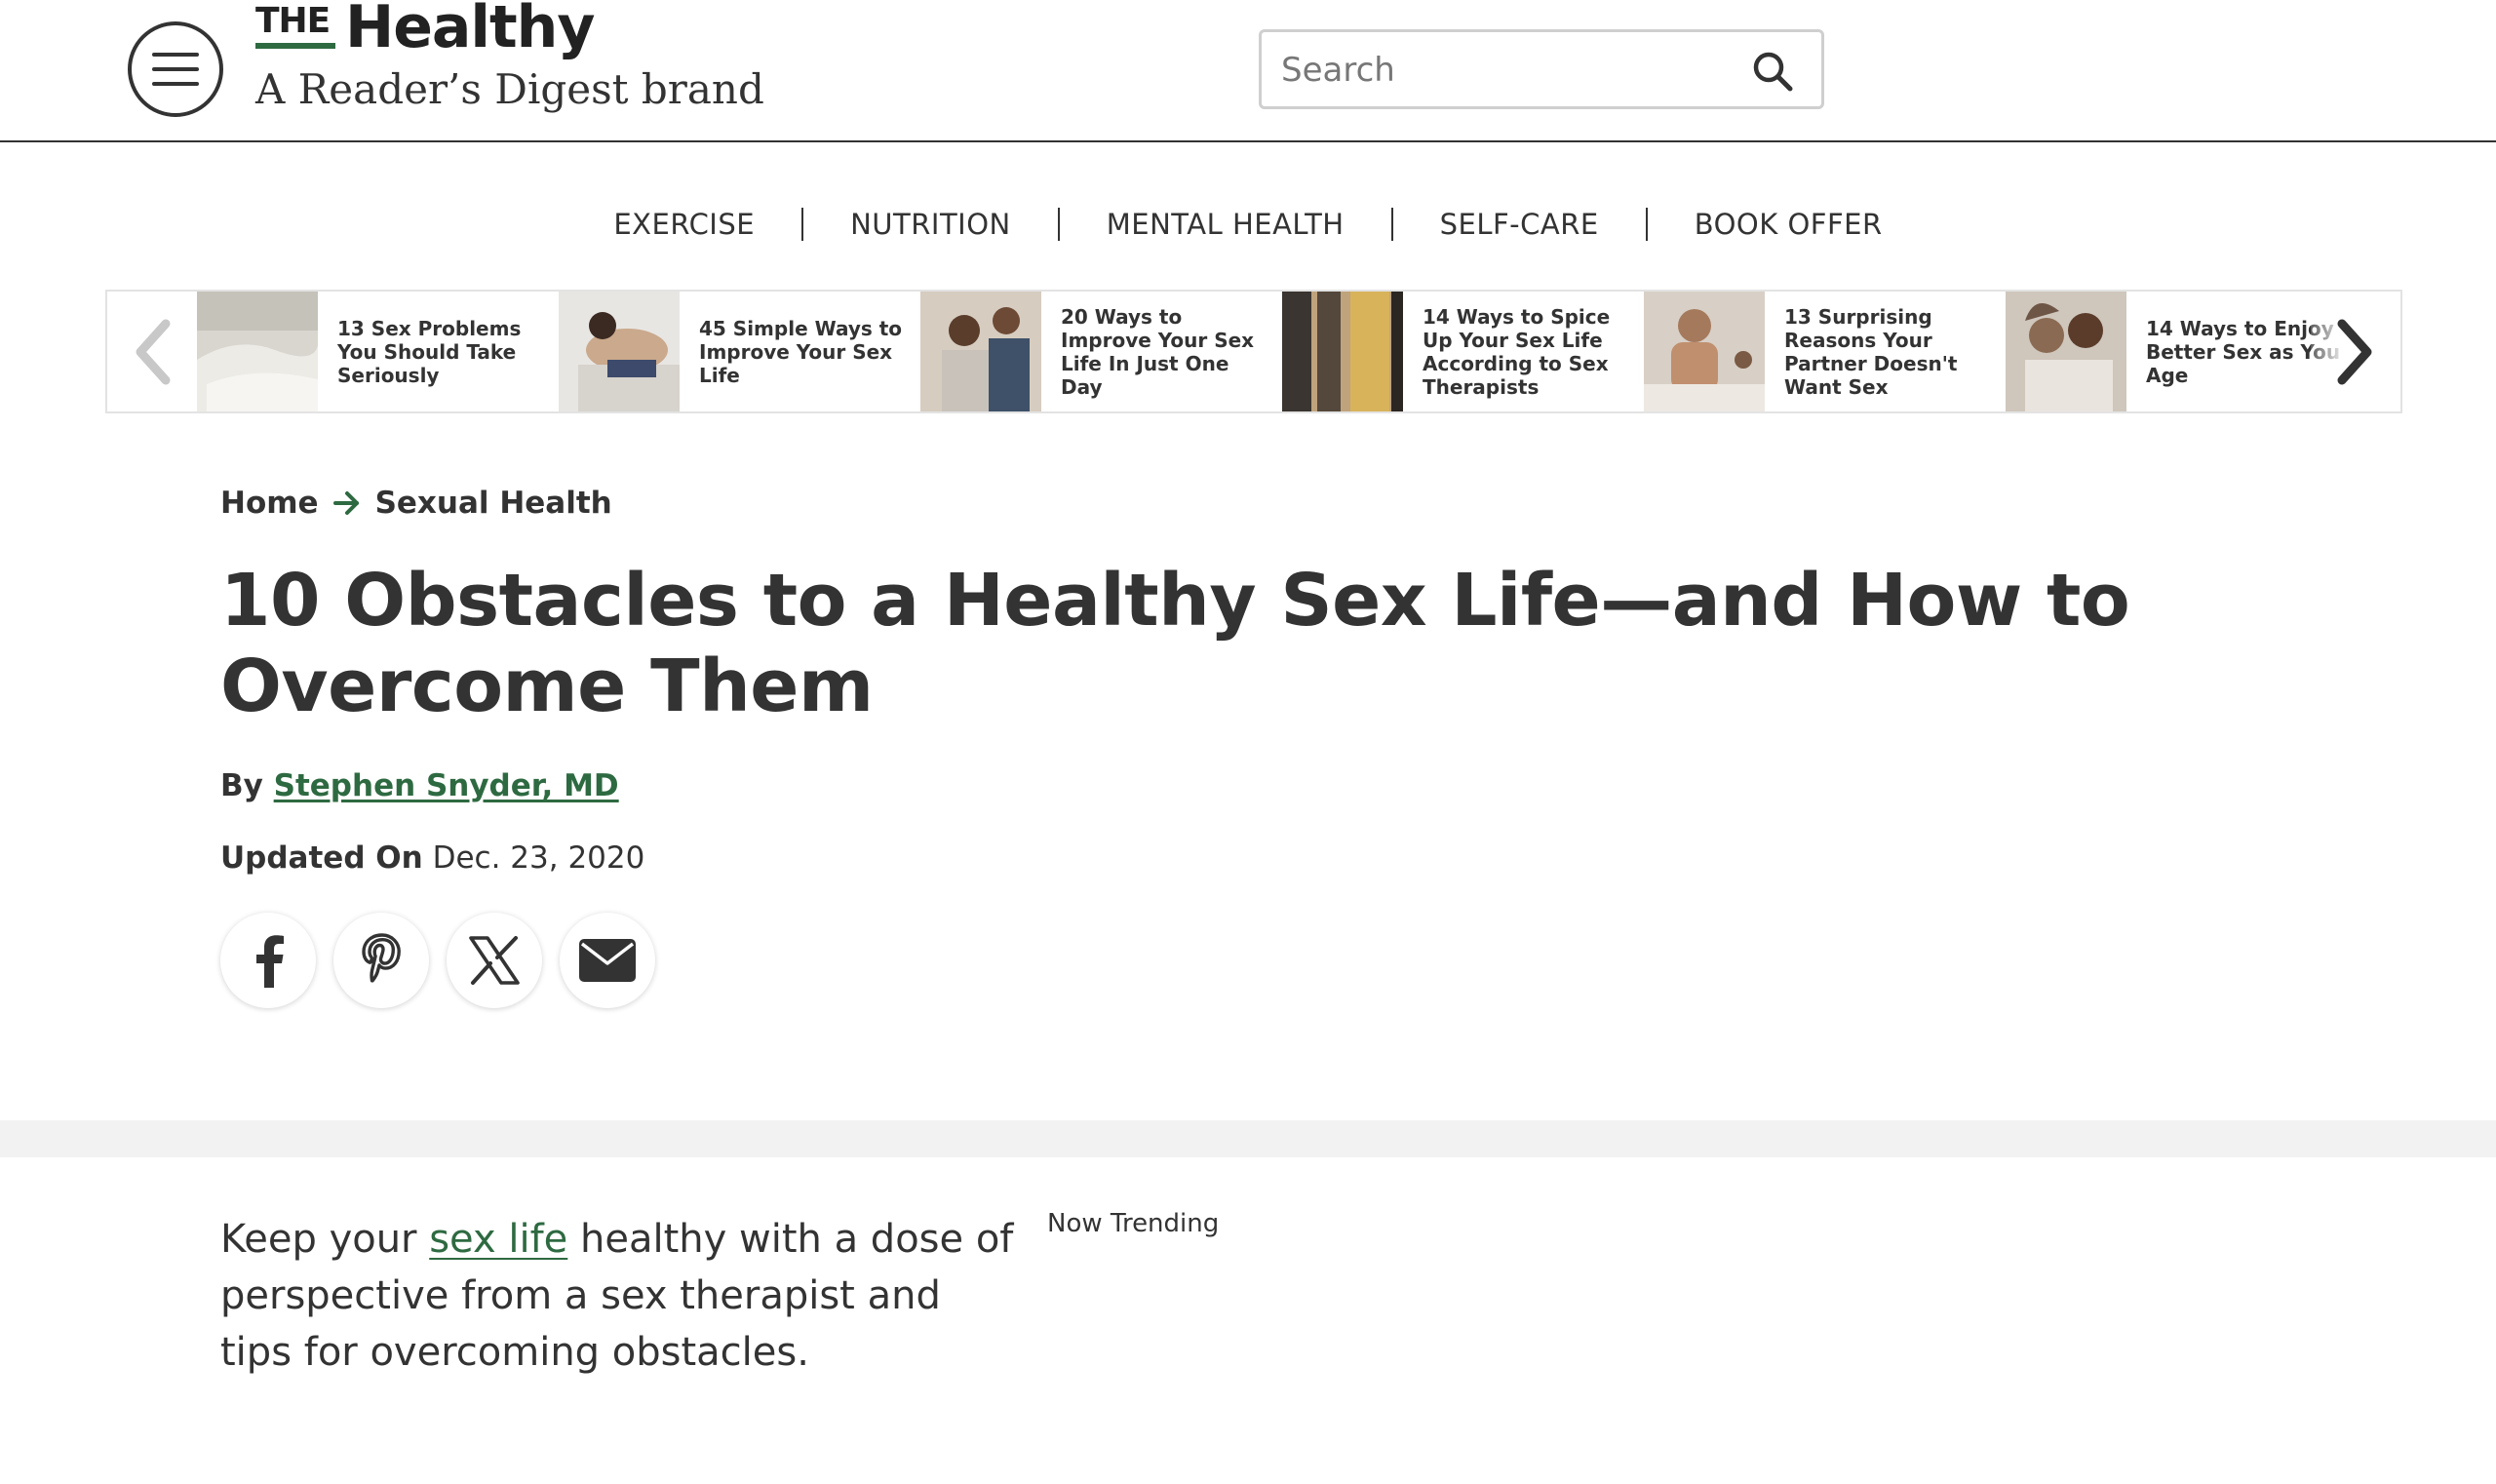 Image resolution: width=2496 pixels, height=1484 pixels. What do you see at coordinates (241, 785) in the screenshot?
I see `byline-label: By` at bounding box center [241, 785].